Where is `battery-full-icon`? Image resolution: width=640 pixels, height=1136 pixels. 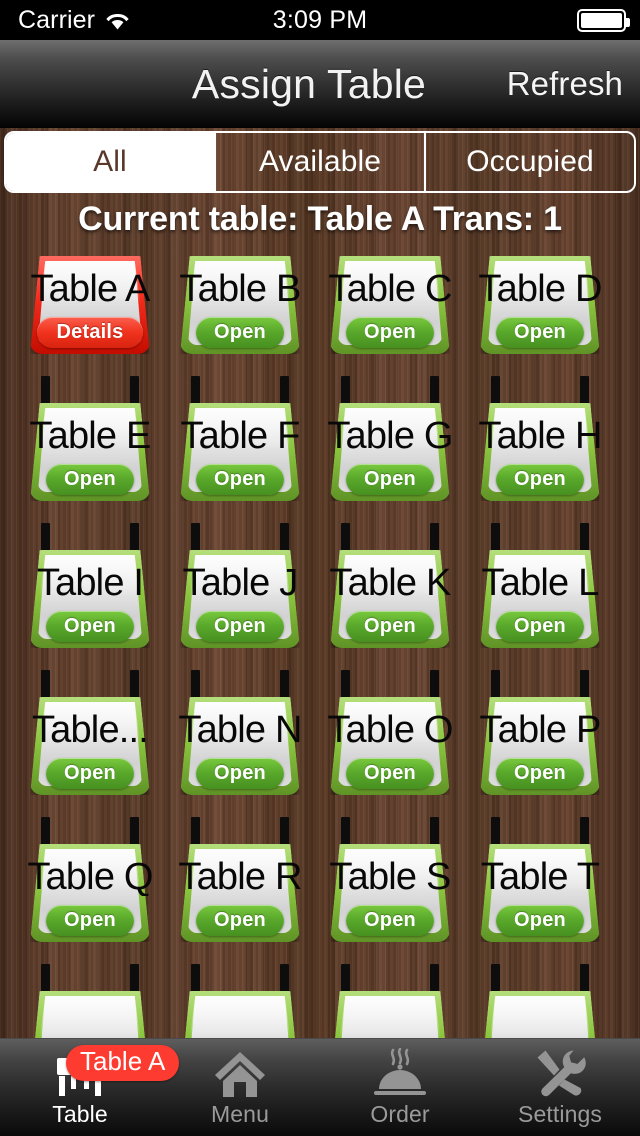 battery-full-icon is located at coordinates (603, 20).